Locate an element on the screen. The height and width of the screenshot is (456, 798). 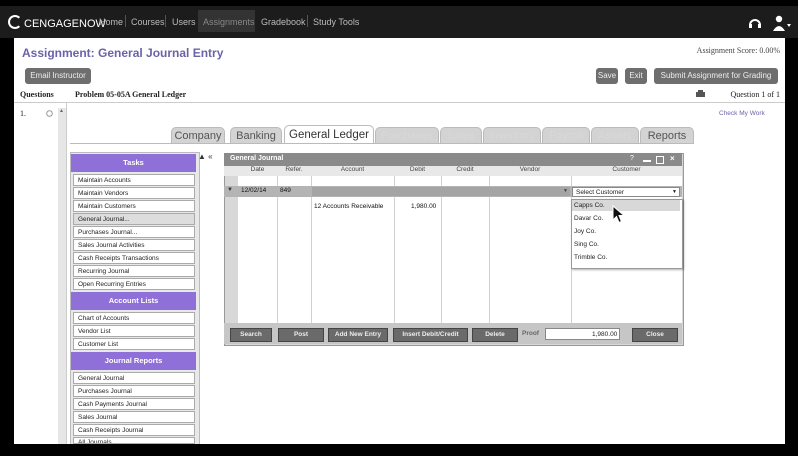
problem-title: Problem 05-05A General Ledger is located at coordinates (131, 94).